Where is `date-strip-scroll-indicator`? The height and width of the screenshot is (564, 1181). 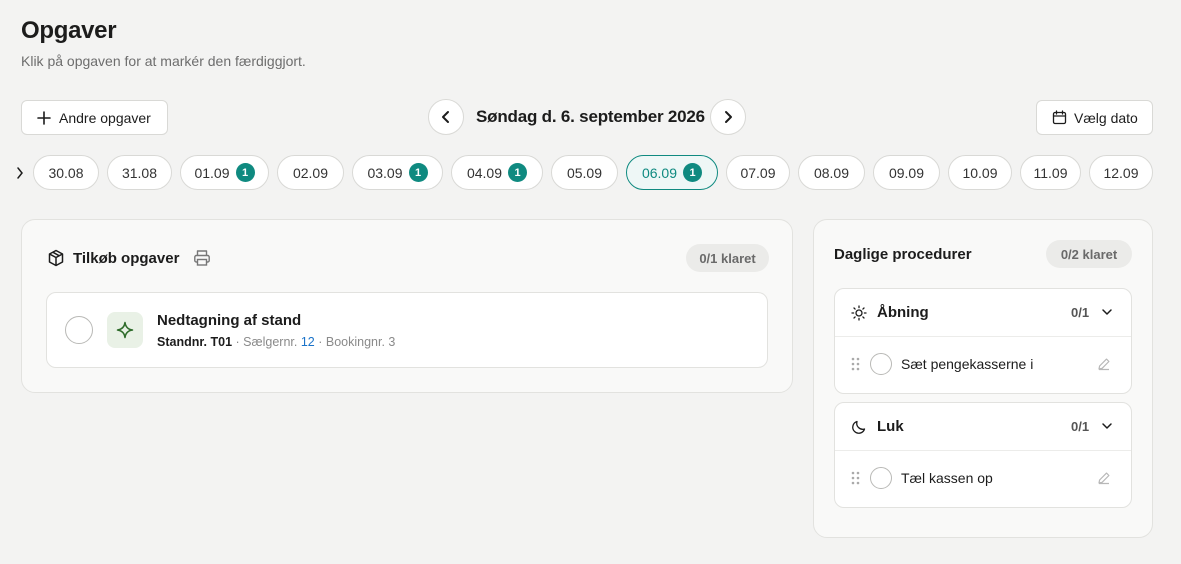
date-strip-scroll-indicator is located at coordinates (20, 173).